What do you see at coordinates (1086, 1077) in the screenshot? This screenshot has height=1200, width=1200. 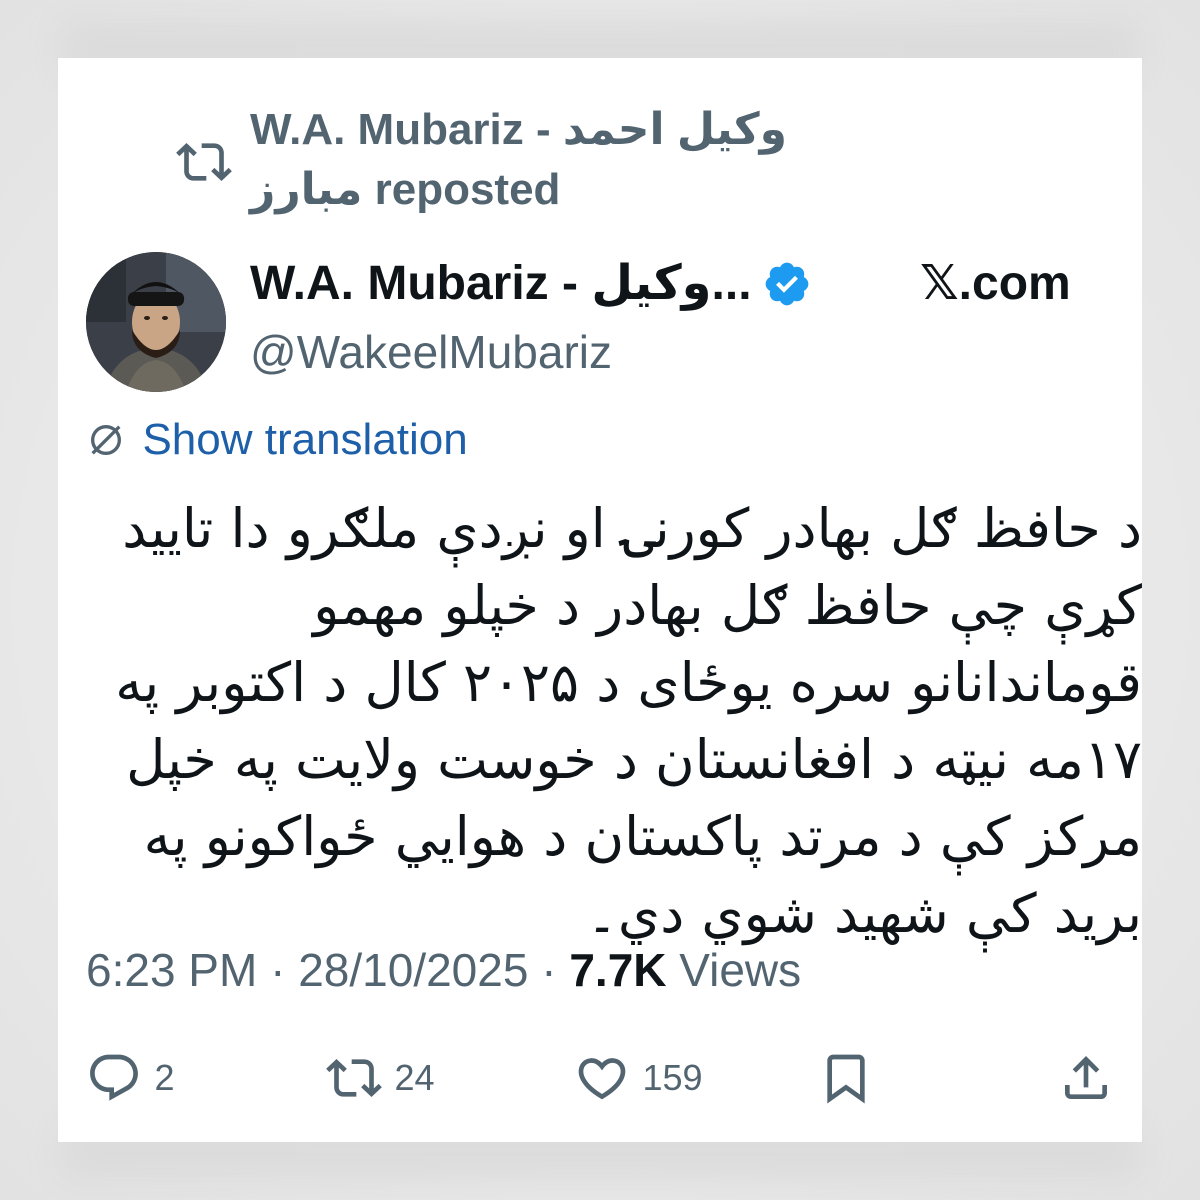 I see `share-icon` at bounding box center [1086, 1077].